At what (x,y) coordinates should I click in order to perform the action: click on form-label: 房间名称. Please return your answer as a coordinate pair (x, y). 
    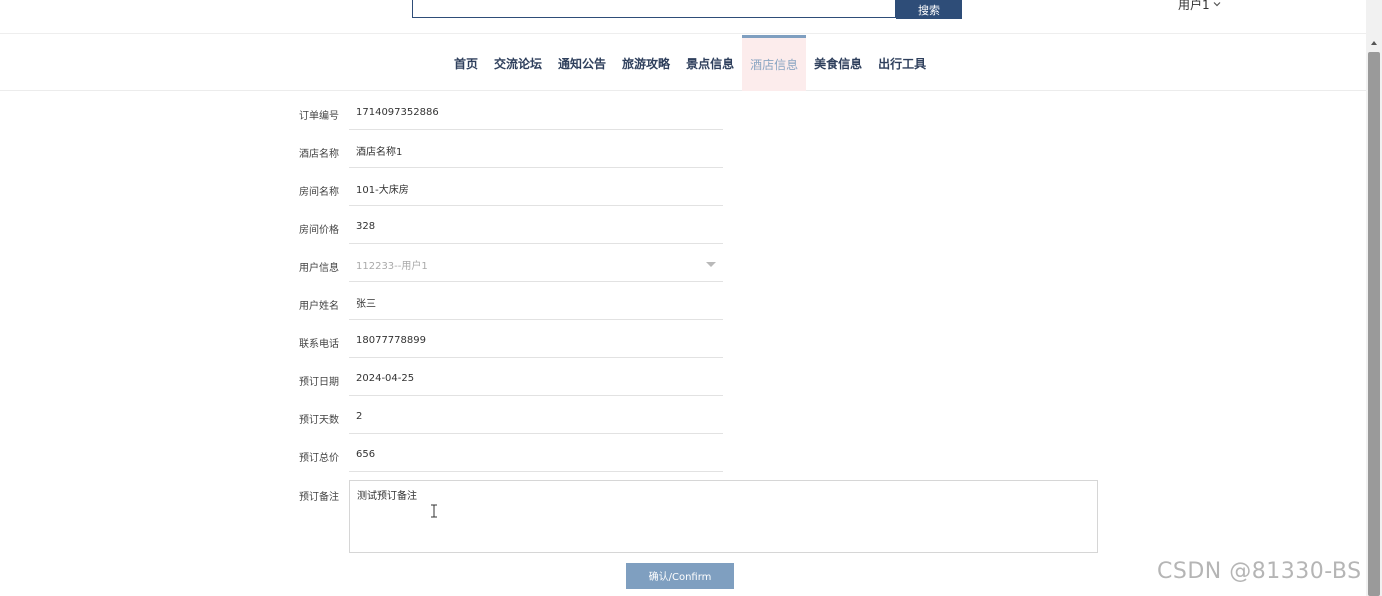
    Looking at the image, I should click on (319, 192).